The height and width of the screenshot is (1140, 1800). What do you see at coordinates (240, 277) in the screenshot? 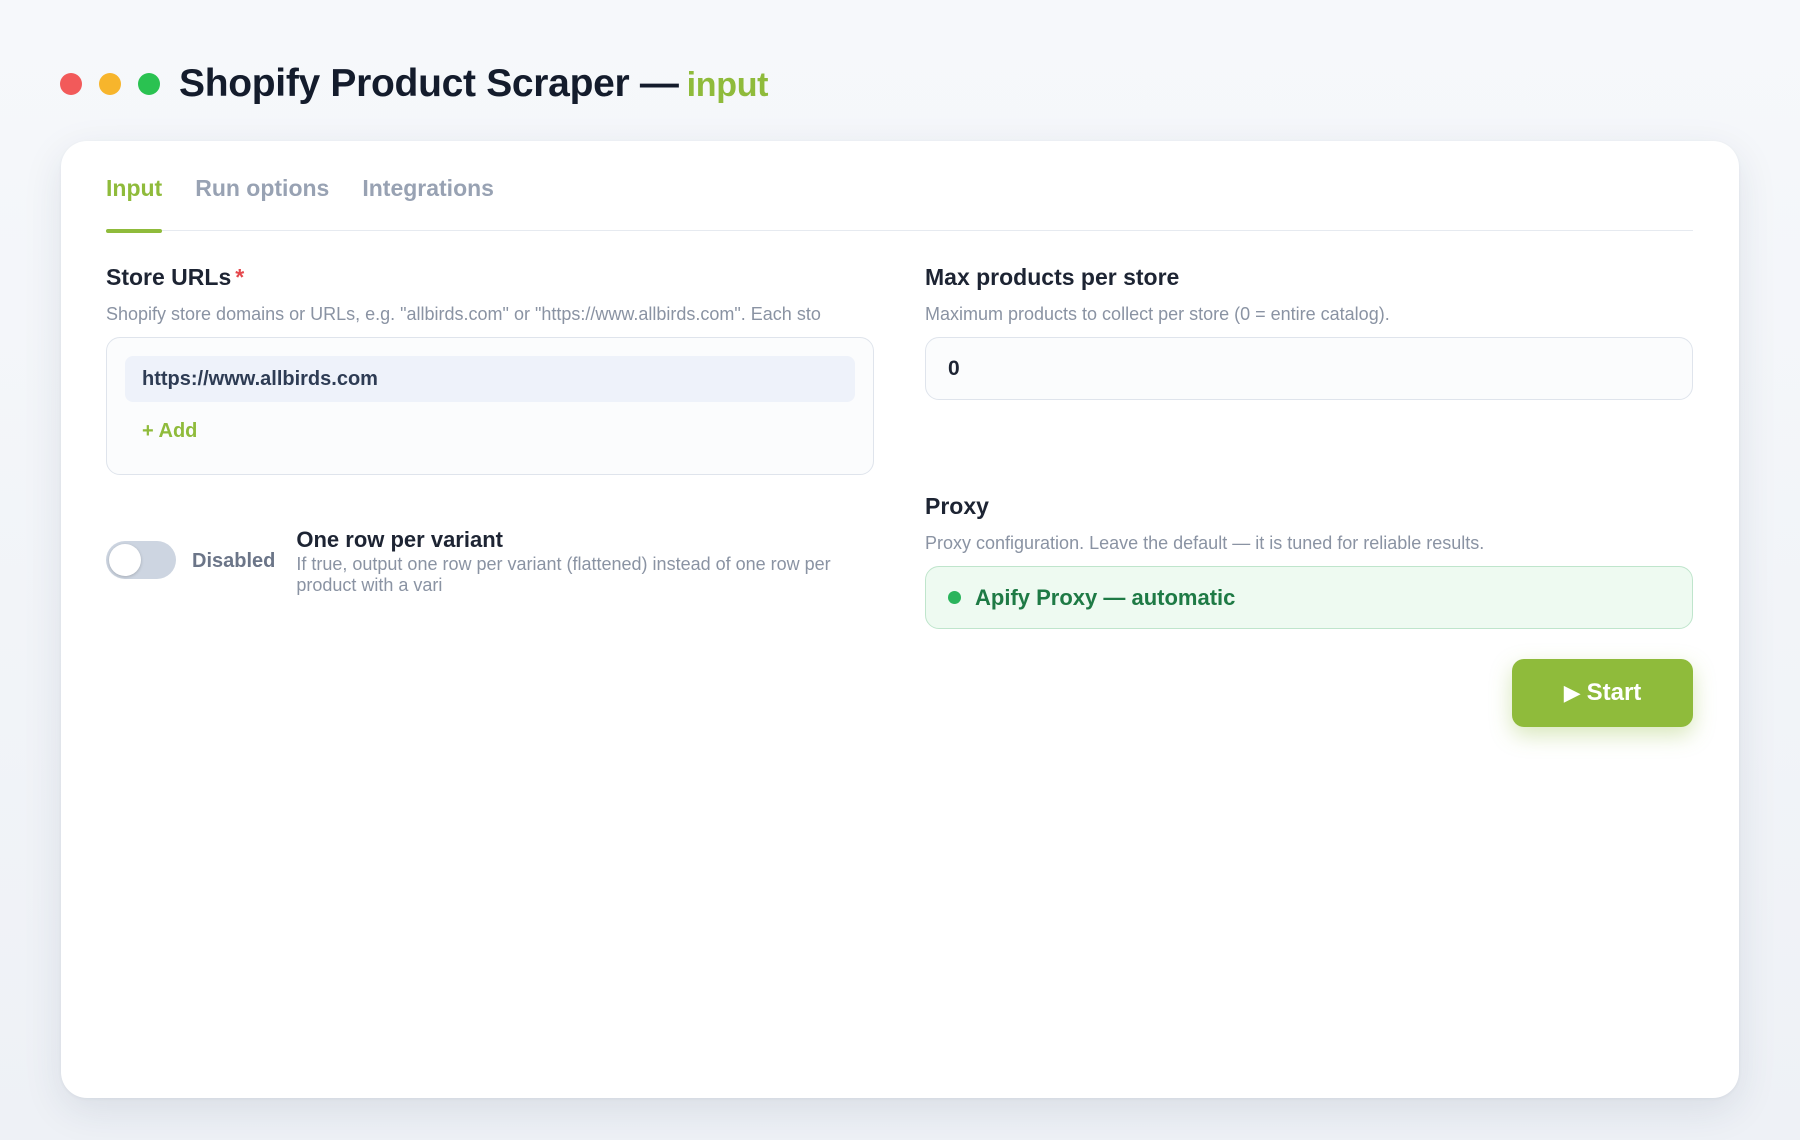
I see `required-marker: *` at bounding box center [240, 277].